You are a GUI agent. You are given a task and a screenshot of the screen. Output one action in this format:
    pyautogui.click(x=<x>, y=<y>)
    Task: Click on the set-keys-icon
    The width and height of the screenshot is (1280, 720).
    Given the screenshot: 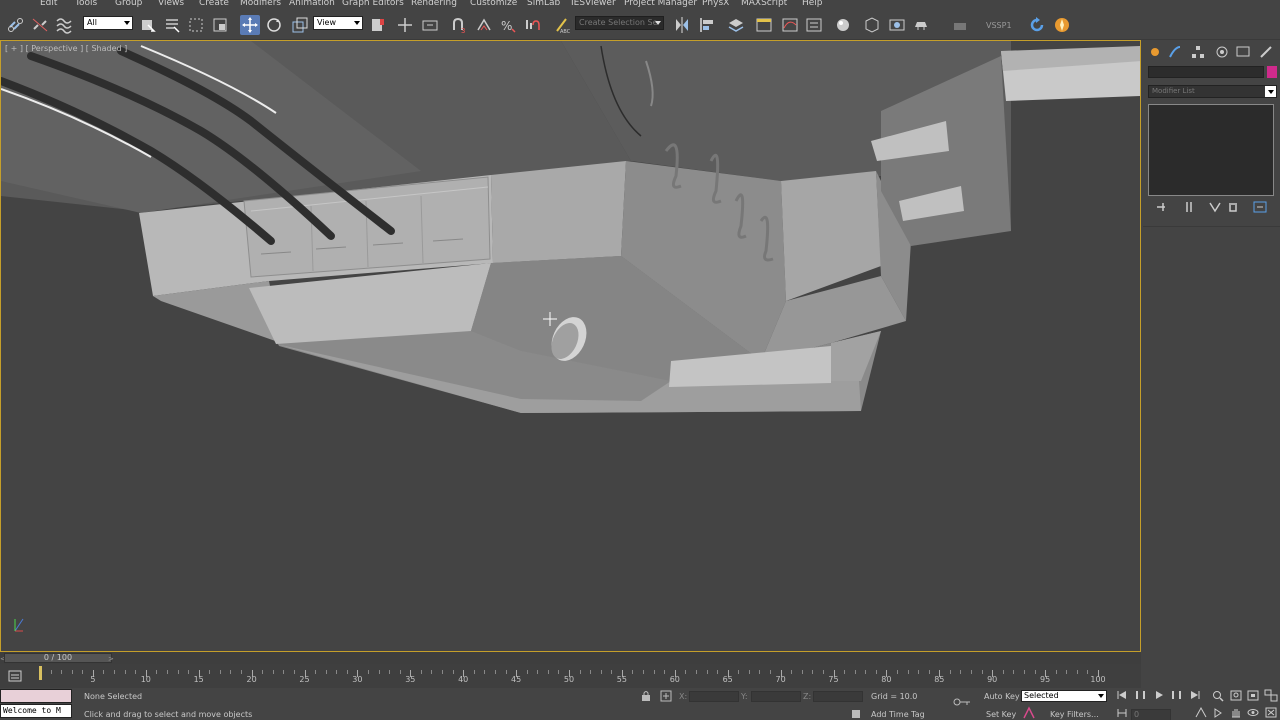 What is the action you would take?
    pyautogui.click(x=1029, y=713)
    